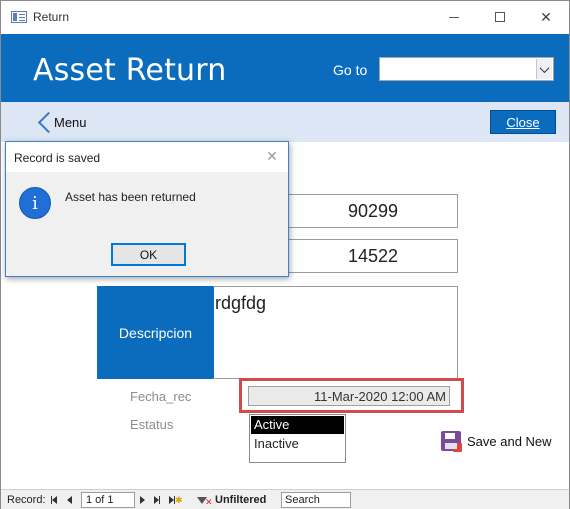  I want to click on form-header: Asset Return Go to, so click(285, 68).